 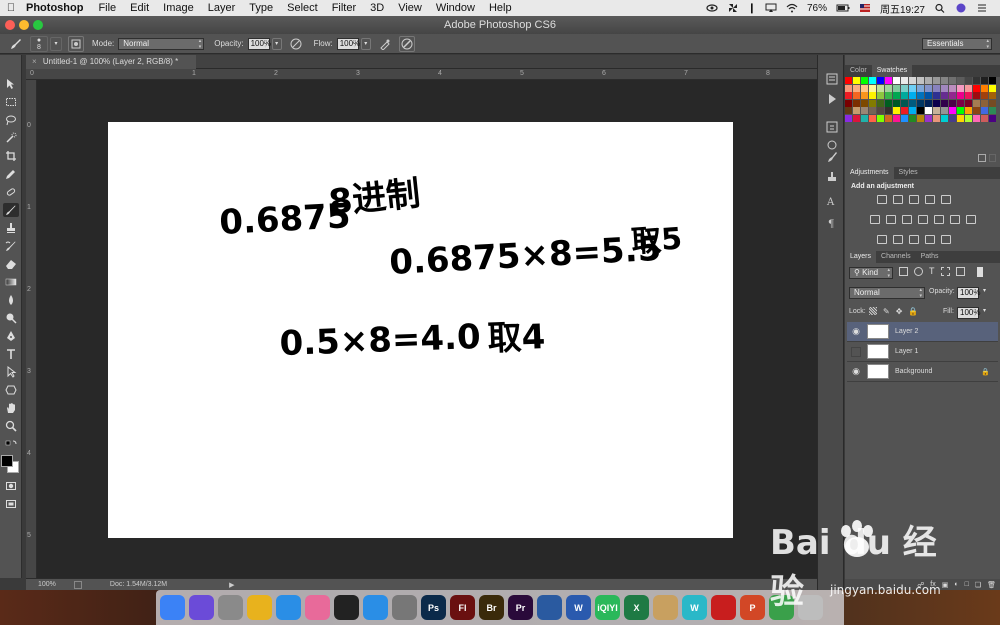 What do you see at coordinates (882, 239) in the screenshot?
I see `invert-icon` at bounding box center [882, 239].